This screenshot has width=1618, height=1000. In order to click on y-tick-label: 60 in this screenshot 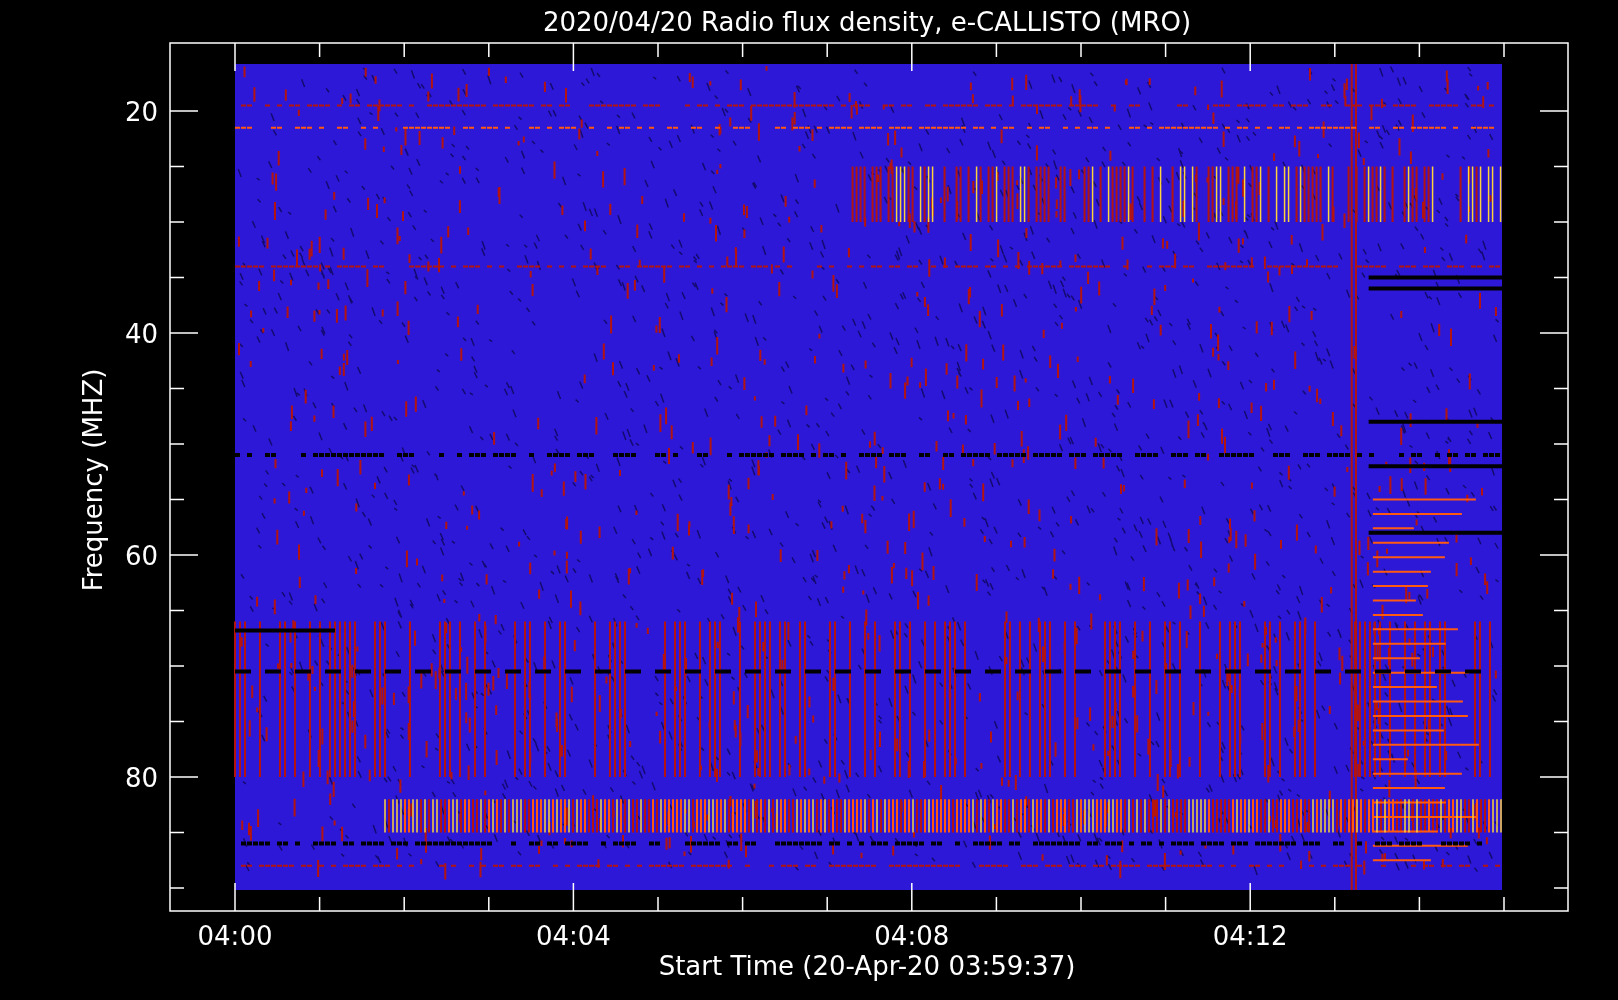, I will do `click(141, 556)`.